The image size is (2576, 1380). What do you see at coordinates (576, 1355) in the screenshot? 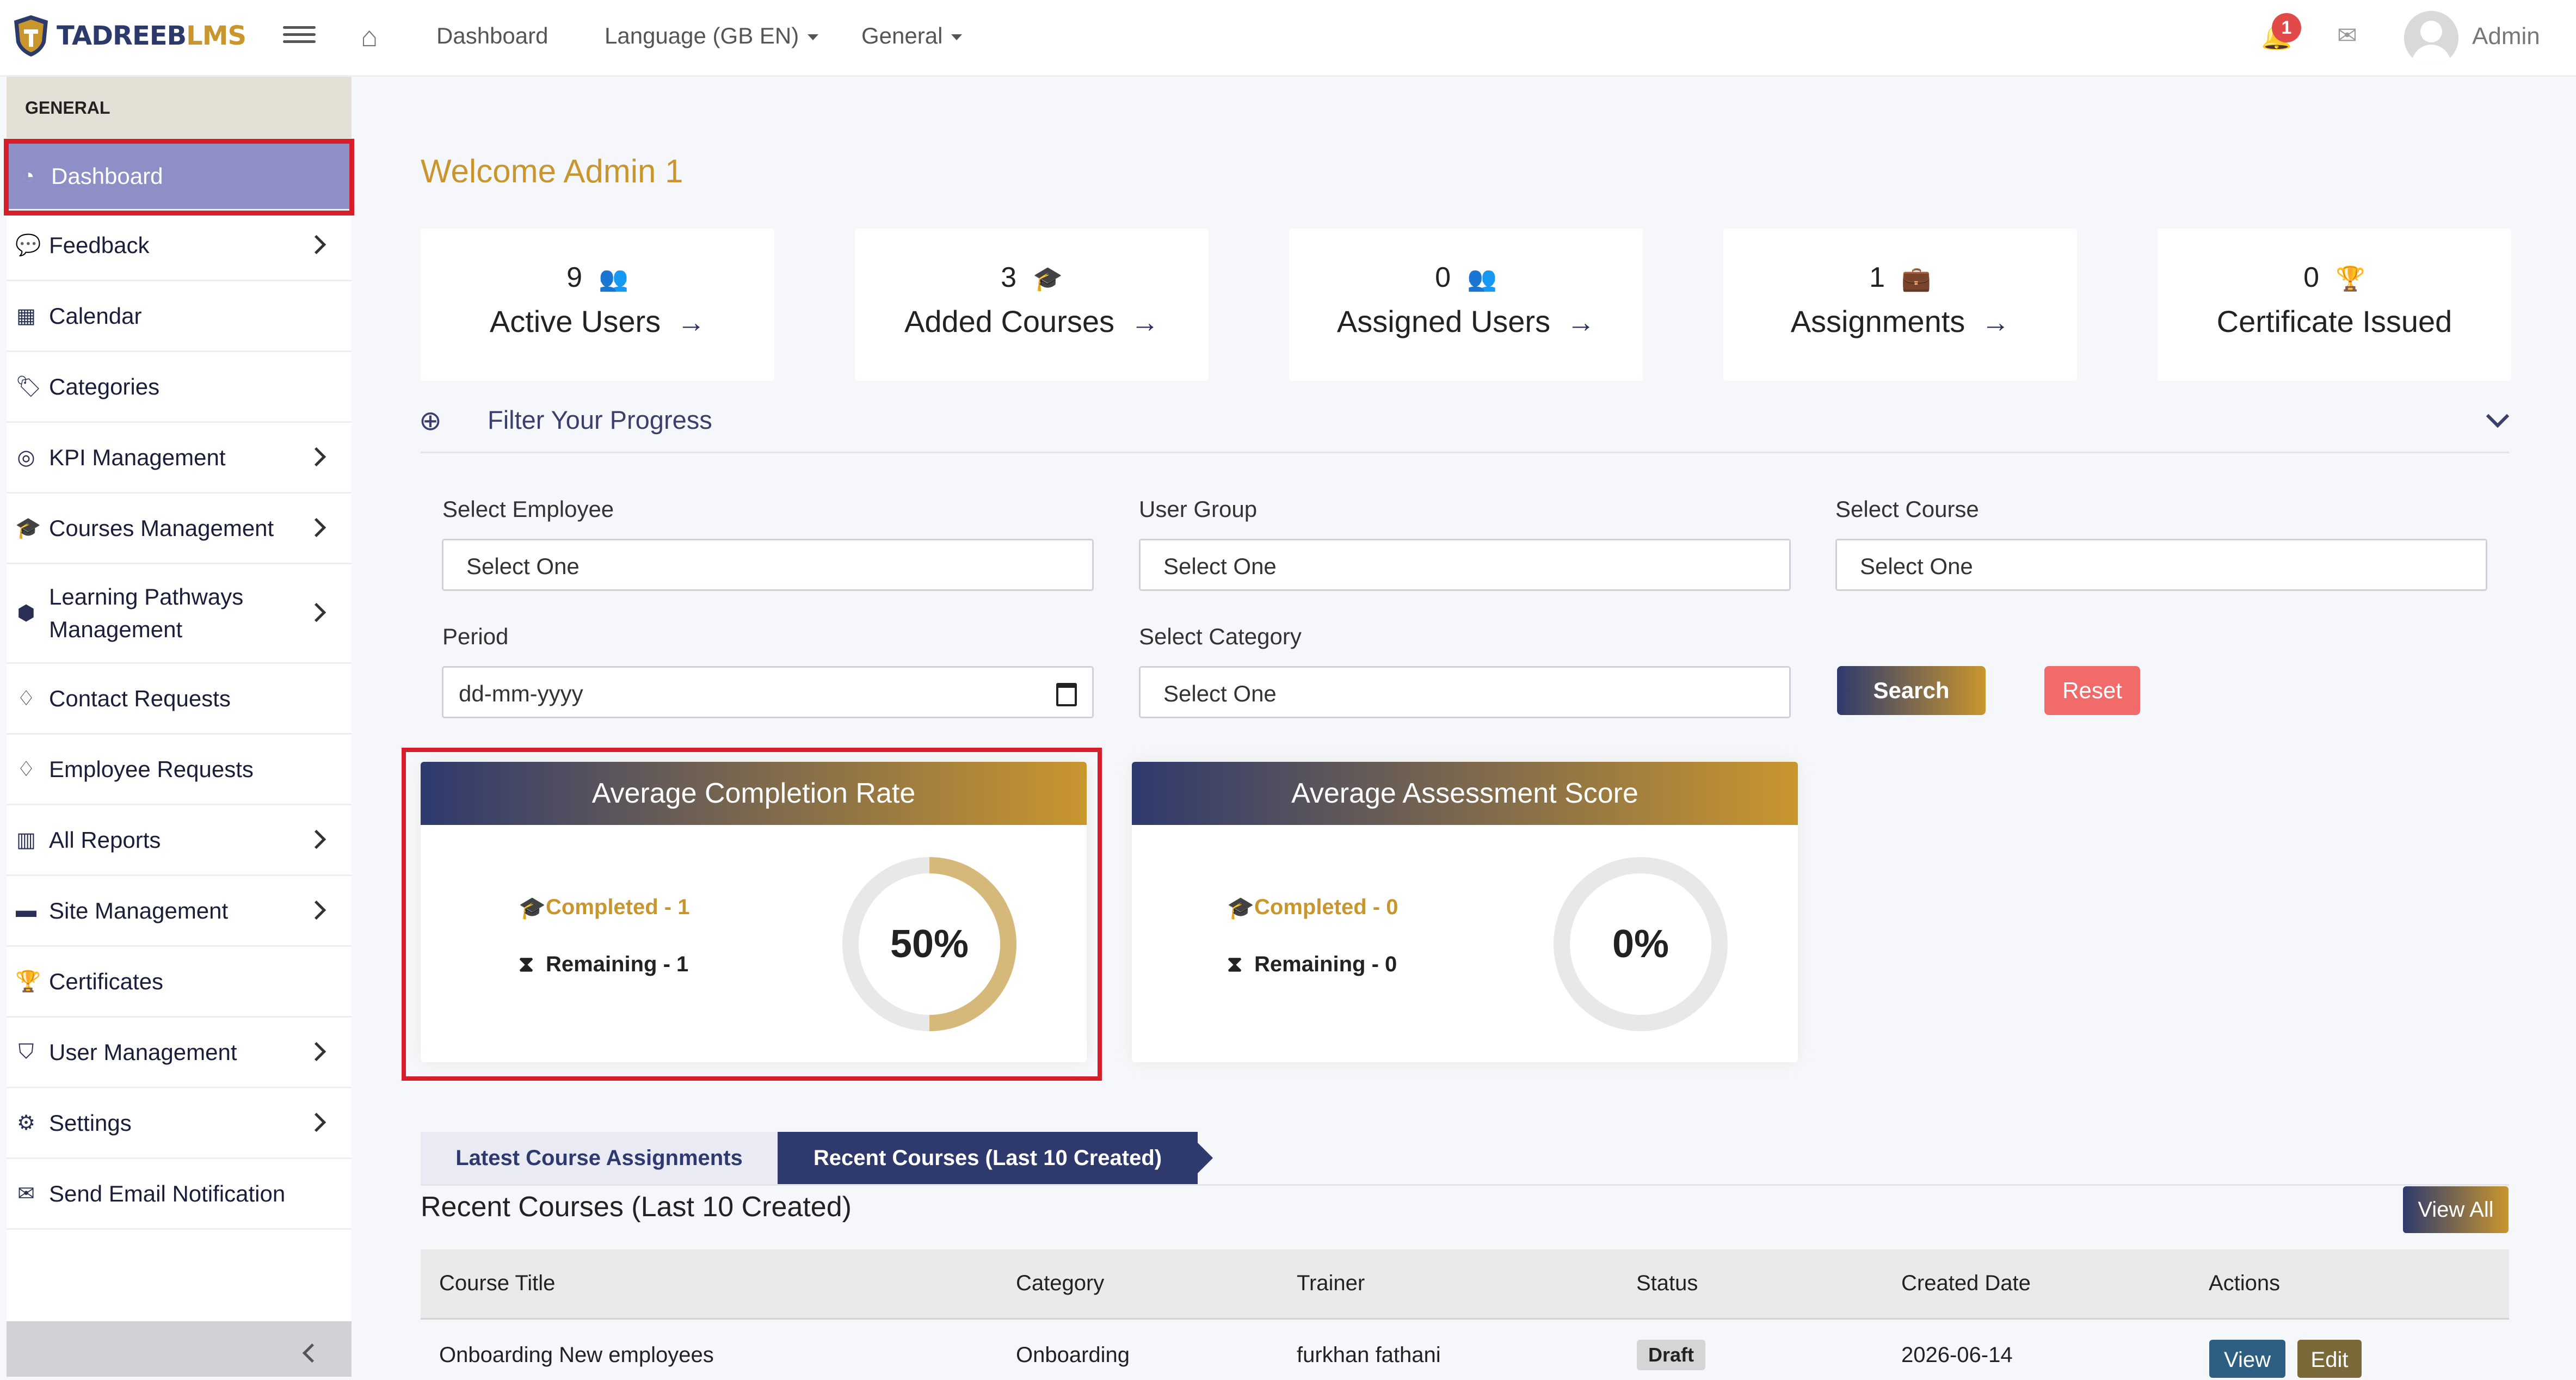
I see `cell-course-title: Onboarding New employees` at bounding box center [576, 1355].